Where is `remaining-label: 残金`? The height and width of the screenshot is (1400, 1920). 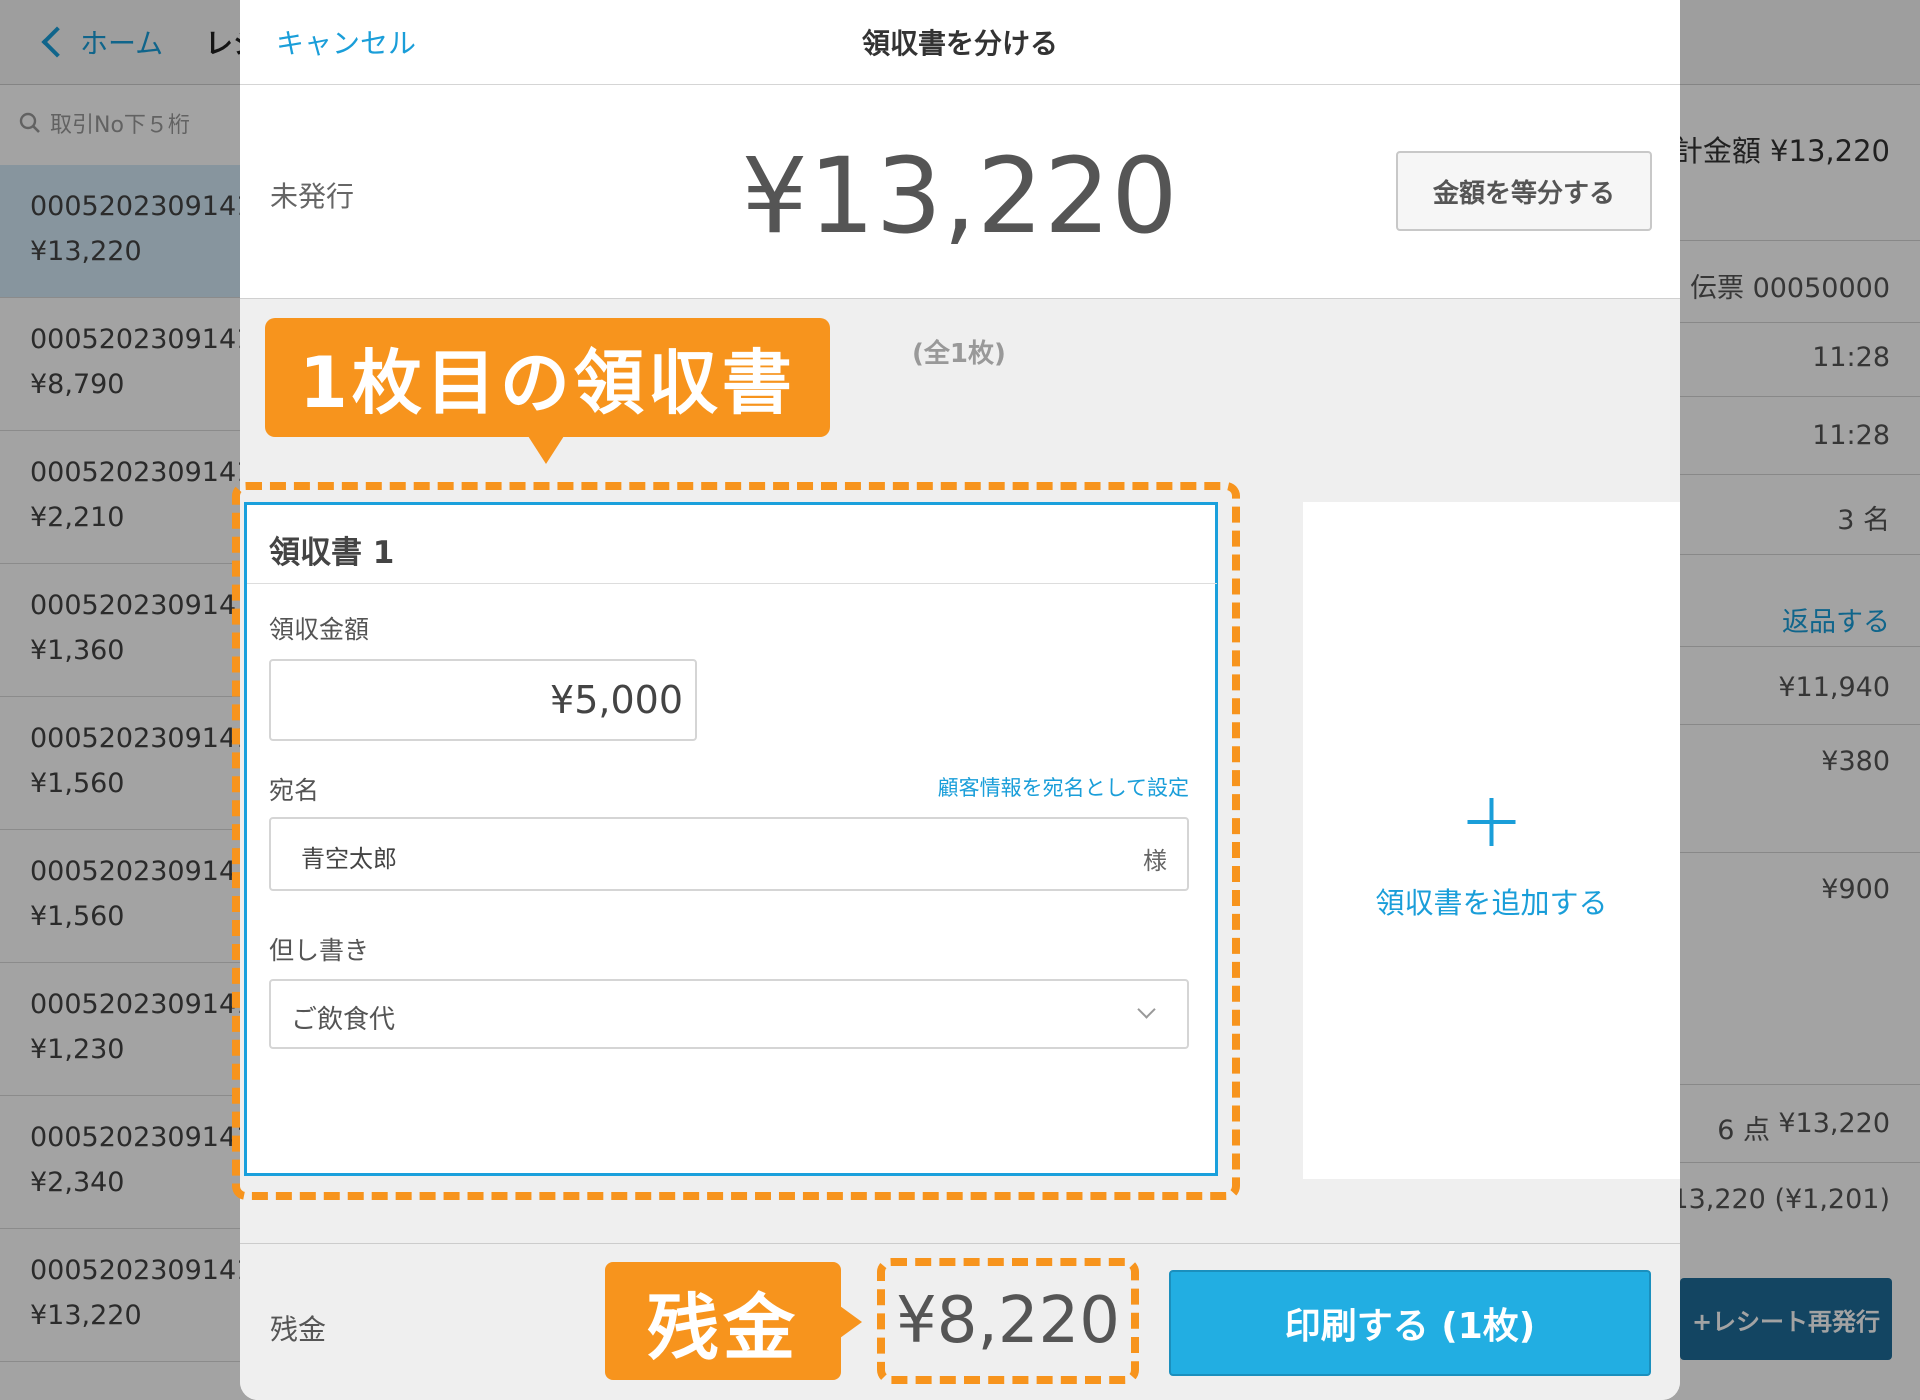
remaining-label: 残金 is located at coordinates (298, 1329).